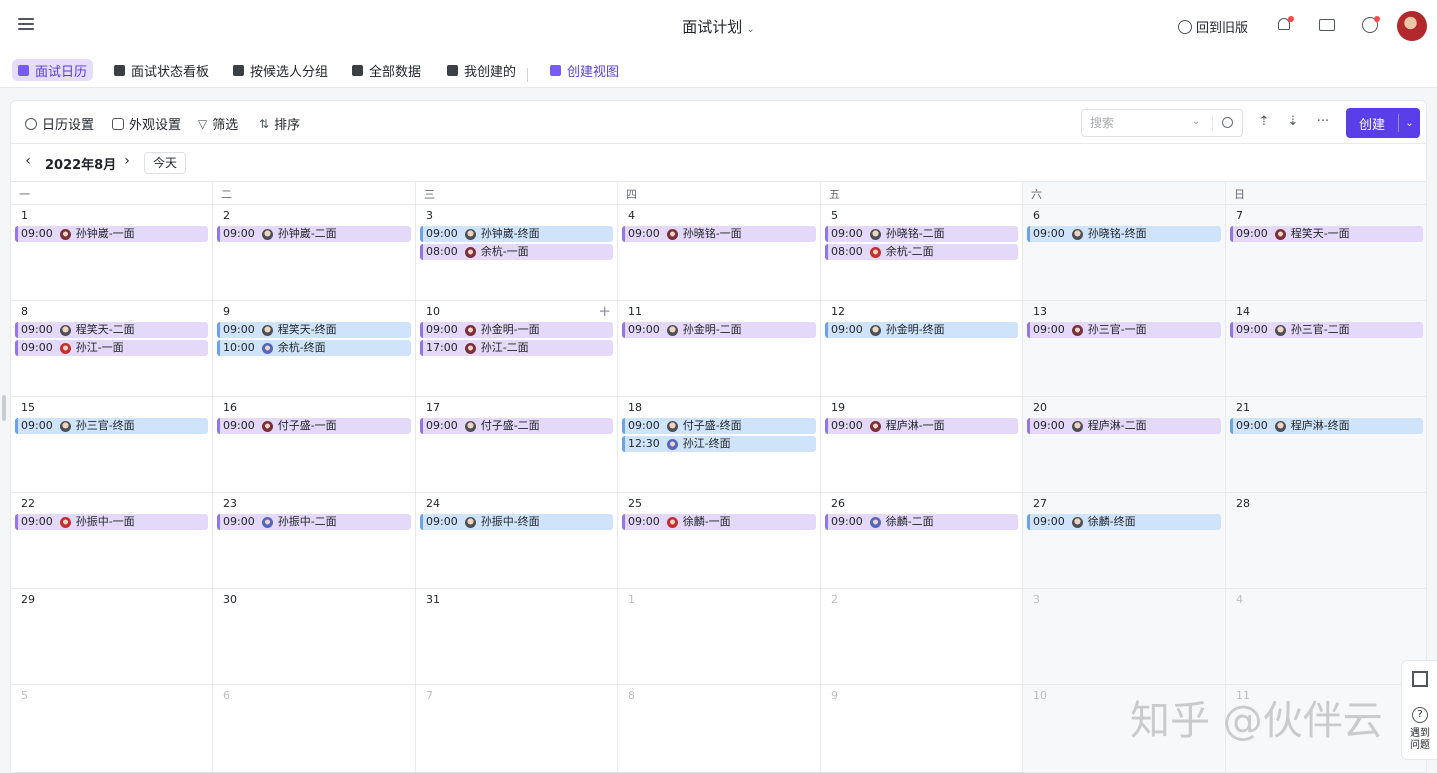  I want to click on calendar-event: 09:00 程庐淋-终面, so click(1326, 426).